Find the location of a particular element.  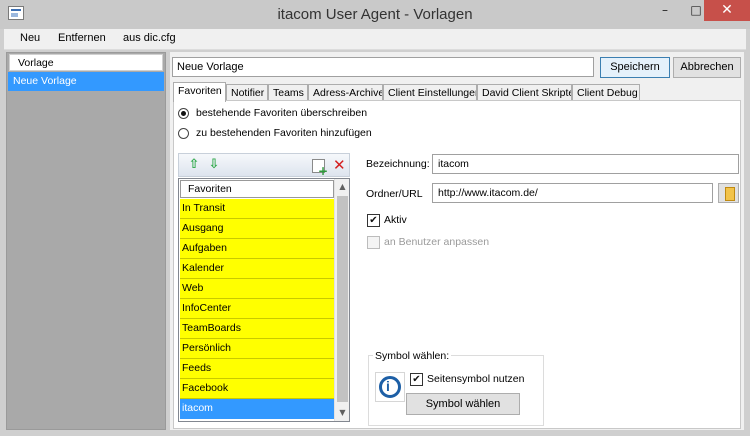

list-item: Persönlich is located at coordinates (257, 349).